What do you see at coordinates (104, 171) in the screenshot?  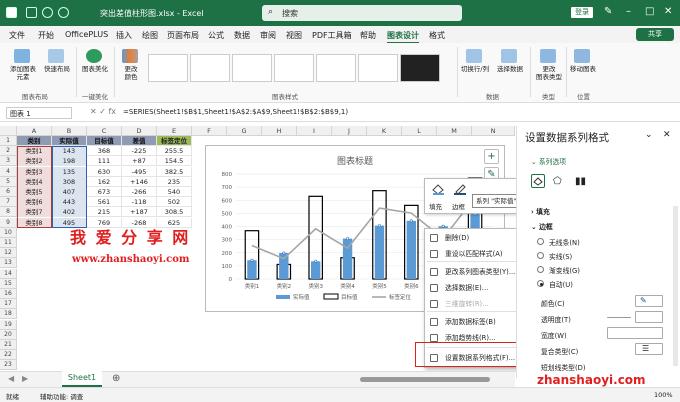 I see `cell-target: 630` at bounding box center [104, 171].